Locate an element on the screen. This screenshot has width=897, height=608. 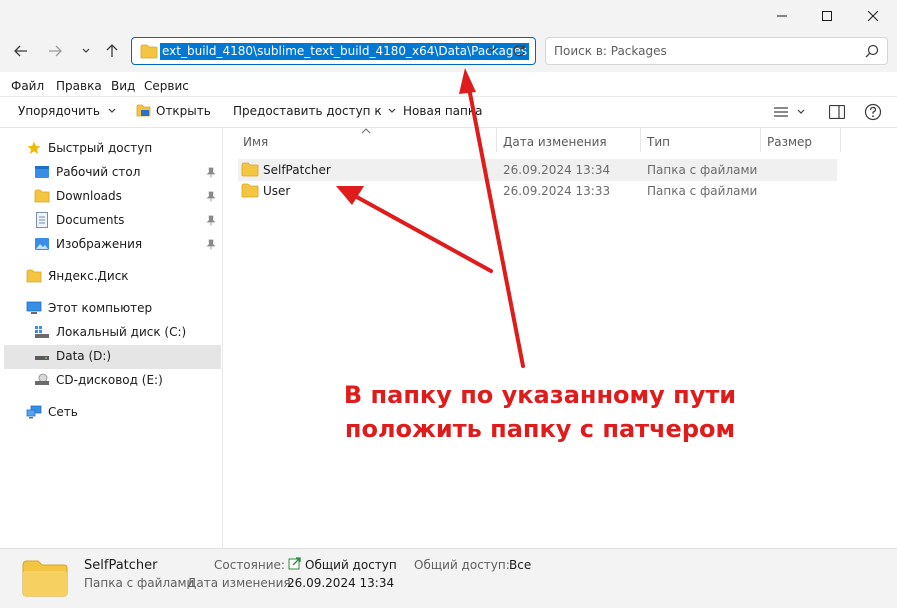
open-label: Открыть is located at coordinates (183, 111).